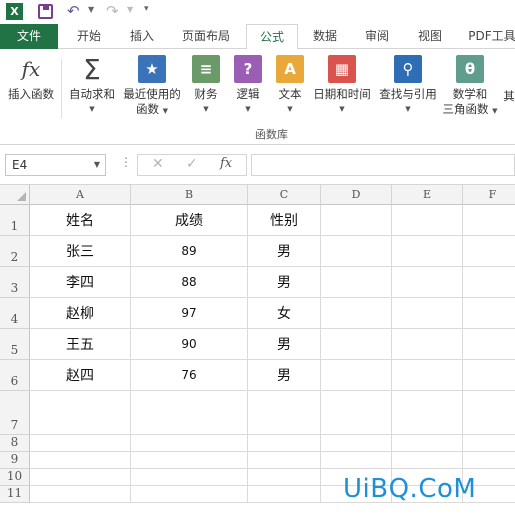 The image size is (515, 514). Describe the element at coordinates (356, 313) in the screenshot. I see `cell-d4` at that location.